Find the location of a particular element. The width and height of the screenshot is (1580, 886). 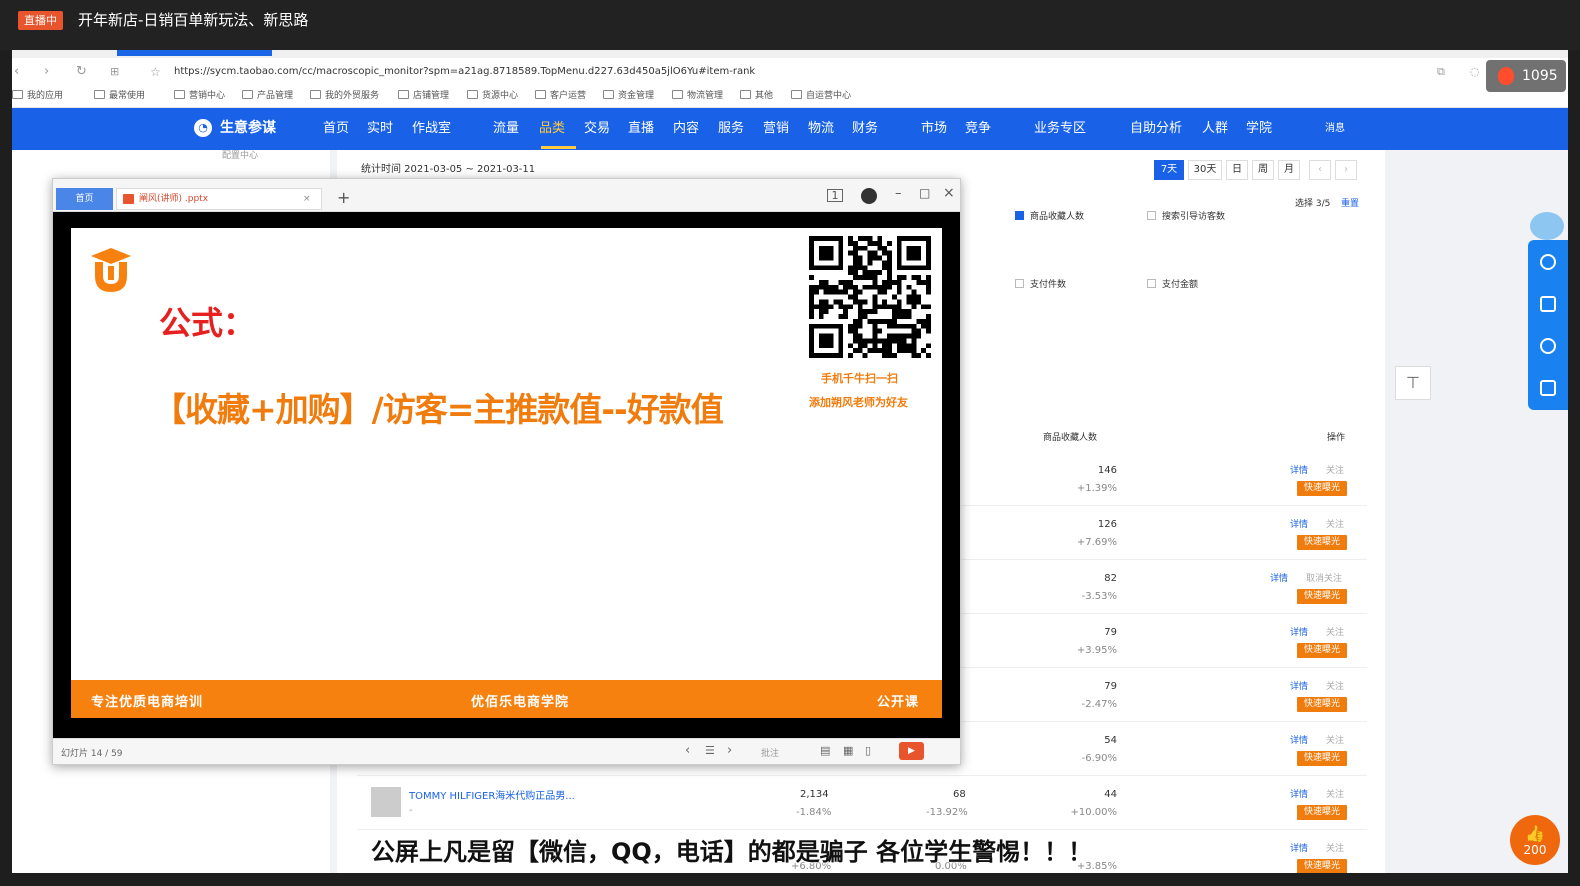

bookmark-item: 店铺管理 is located at coordinates (423, 96).